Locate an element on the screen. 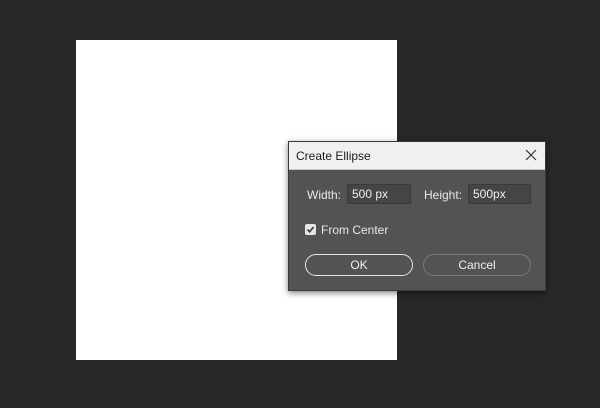 This screenshot has width=600, height=408. close-button is located at coordinates (531, 155).